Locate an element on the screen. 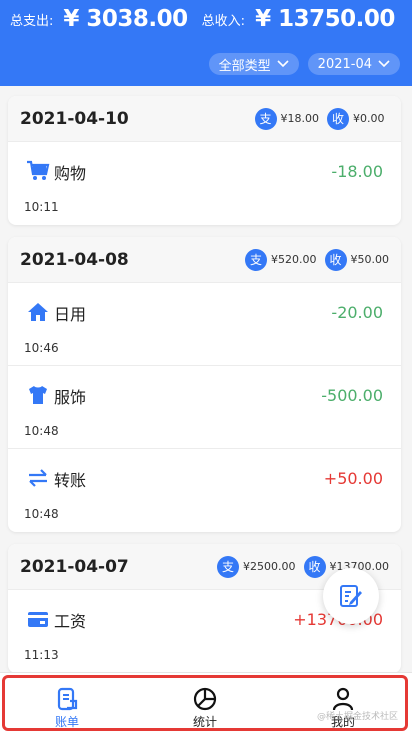 Image resolution: width=412 pixels, height=732 pixels. day-expense-summary: 支 ¥2500.00 is located at coordinates (256, 566).